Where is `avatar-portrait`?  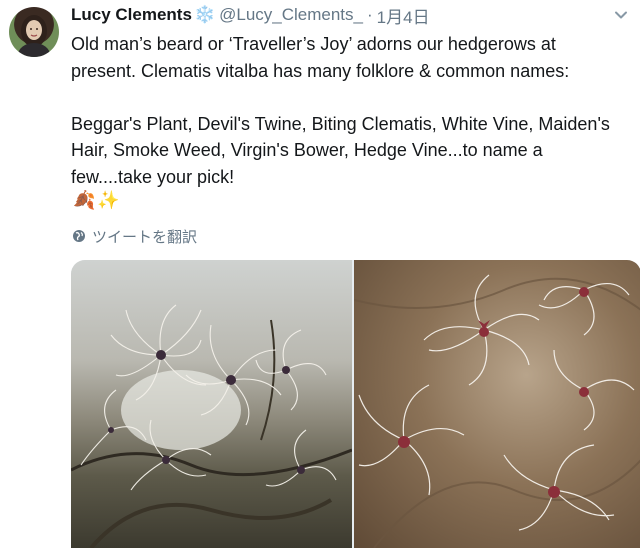
avatar-portrait is located at coordinates (34, 36).